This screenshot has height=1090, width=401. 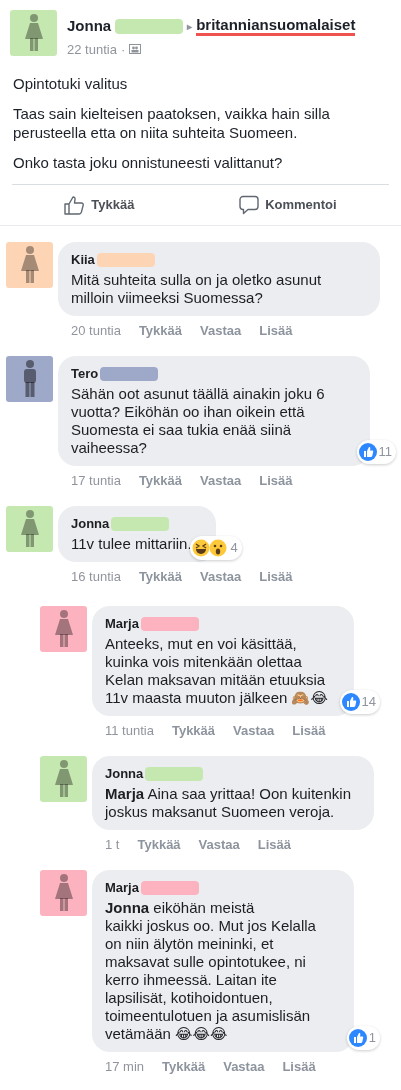 I want to click on reaction-count-pill: 14, so click(x=359, y=702).